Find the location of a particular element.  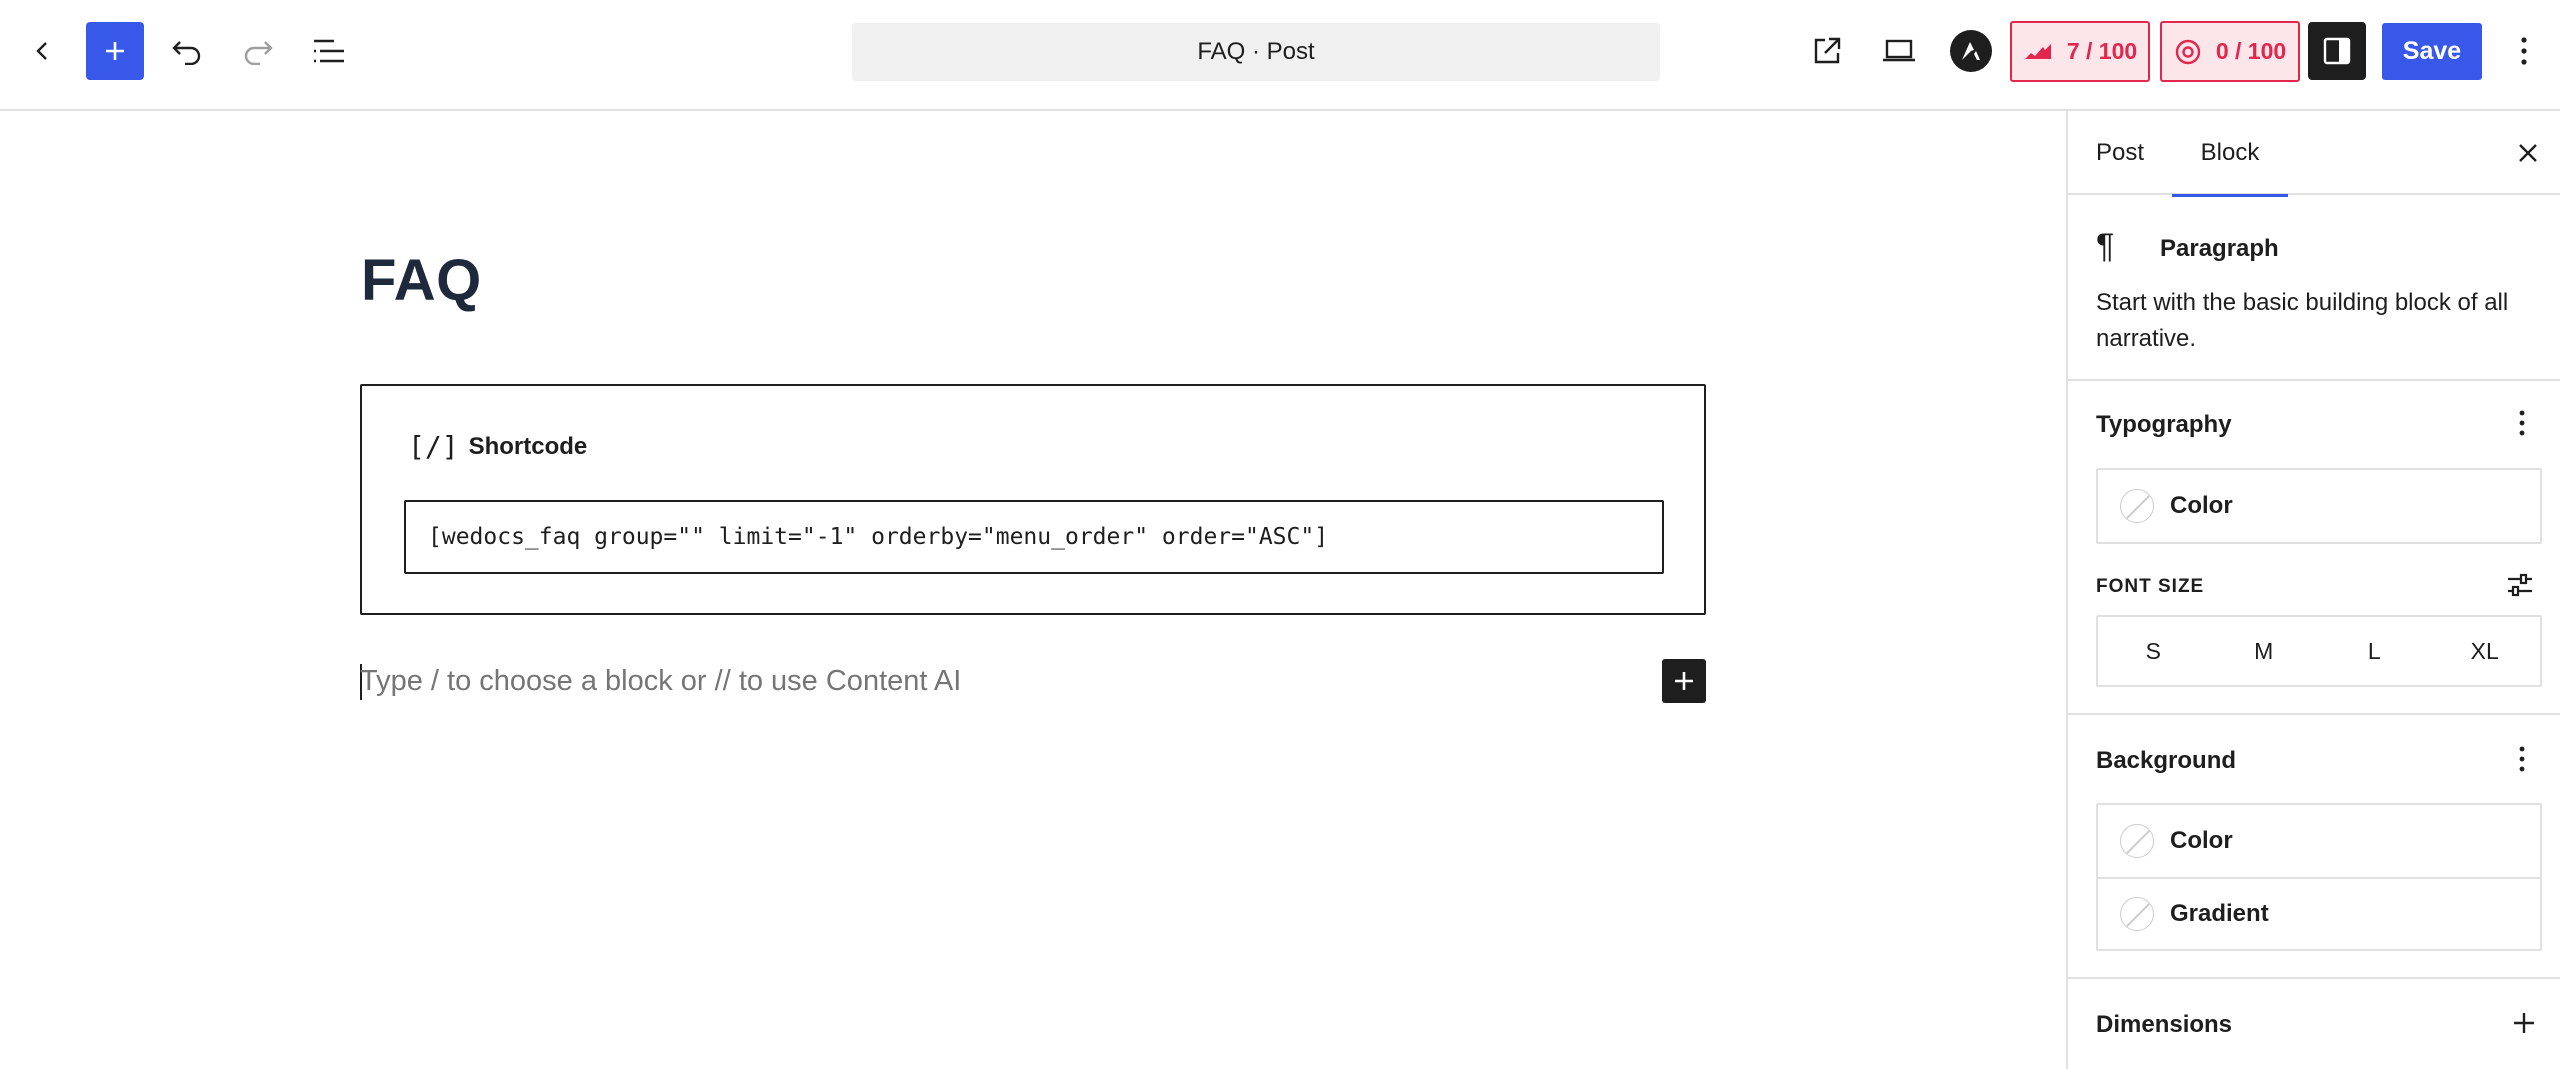

redo-icon is located at coordinates (258, 53).